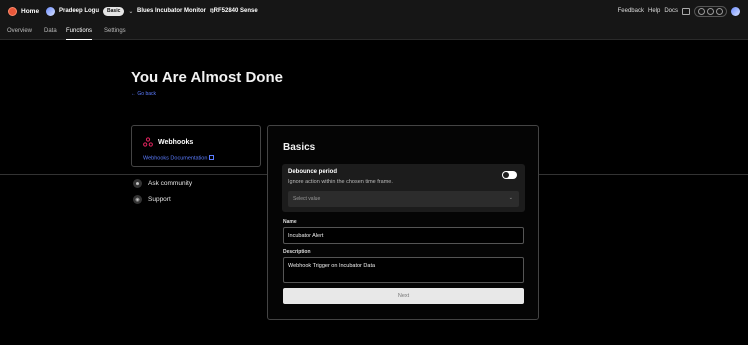 The height and width of the screenshot is (345, 748). I want to click on tab-functions: Functions, so click(79, 31).